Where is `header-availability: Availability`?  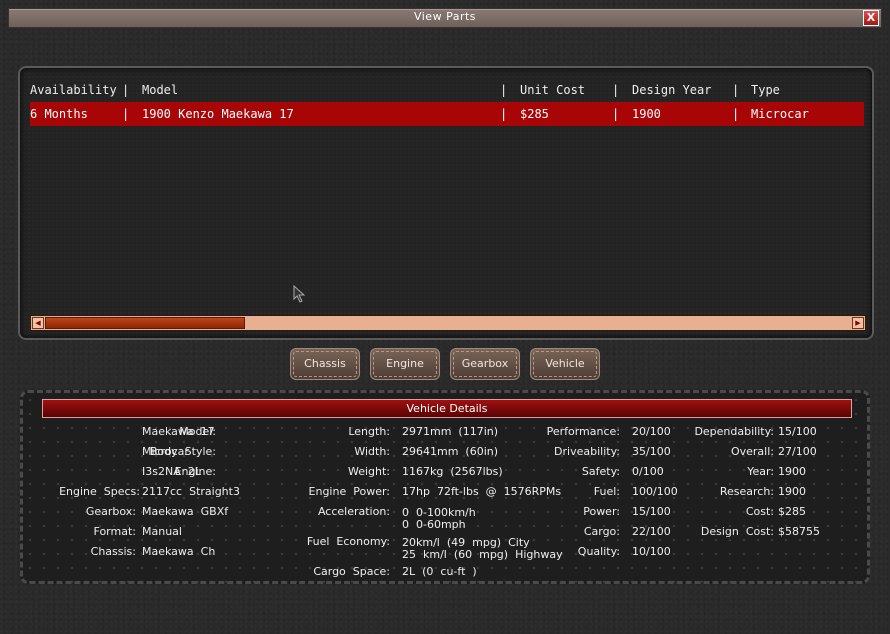
header-availability: Availability is located at coordinates (73, 90).